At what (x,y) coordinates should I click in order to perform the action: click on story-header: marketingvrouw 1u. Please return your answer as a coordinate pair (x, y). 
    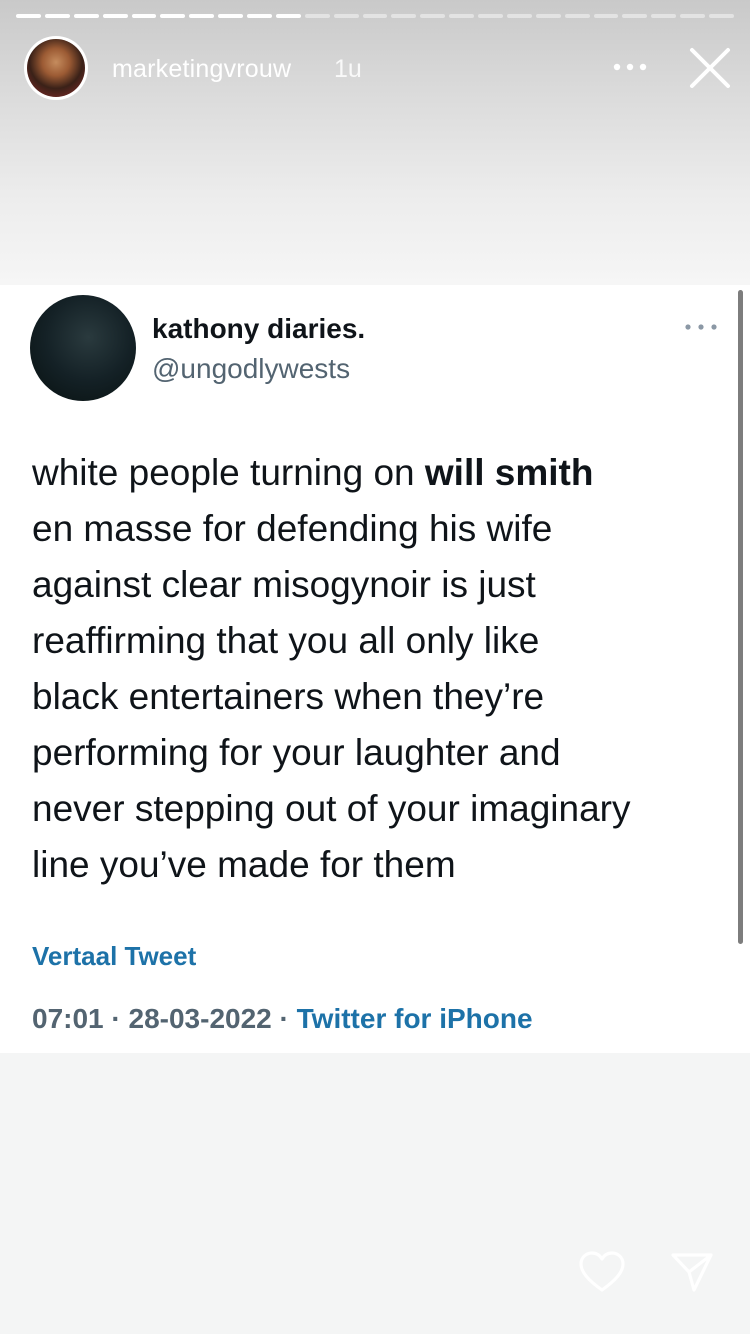
    Looking at the image, I should click on (375, 69).